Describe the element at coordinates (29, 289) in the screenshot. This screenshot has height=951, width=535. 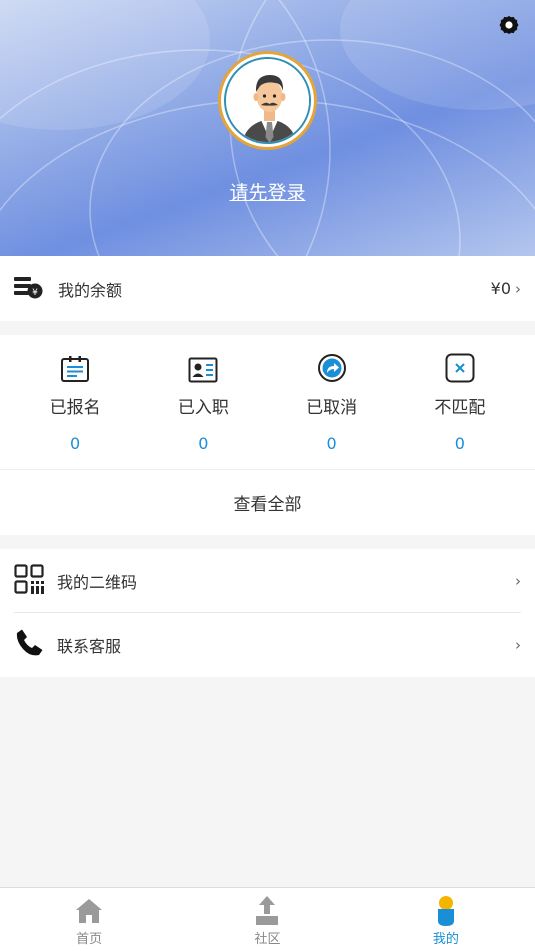
I see `wallet-coins-icon: ¥` at that location.